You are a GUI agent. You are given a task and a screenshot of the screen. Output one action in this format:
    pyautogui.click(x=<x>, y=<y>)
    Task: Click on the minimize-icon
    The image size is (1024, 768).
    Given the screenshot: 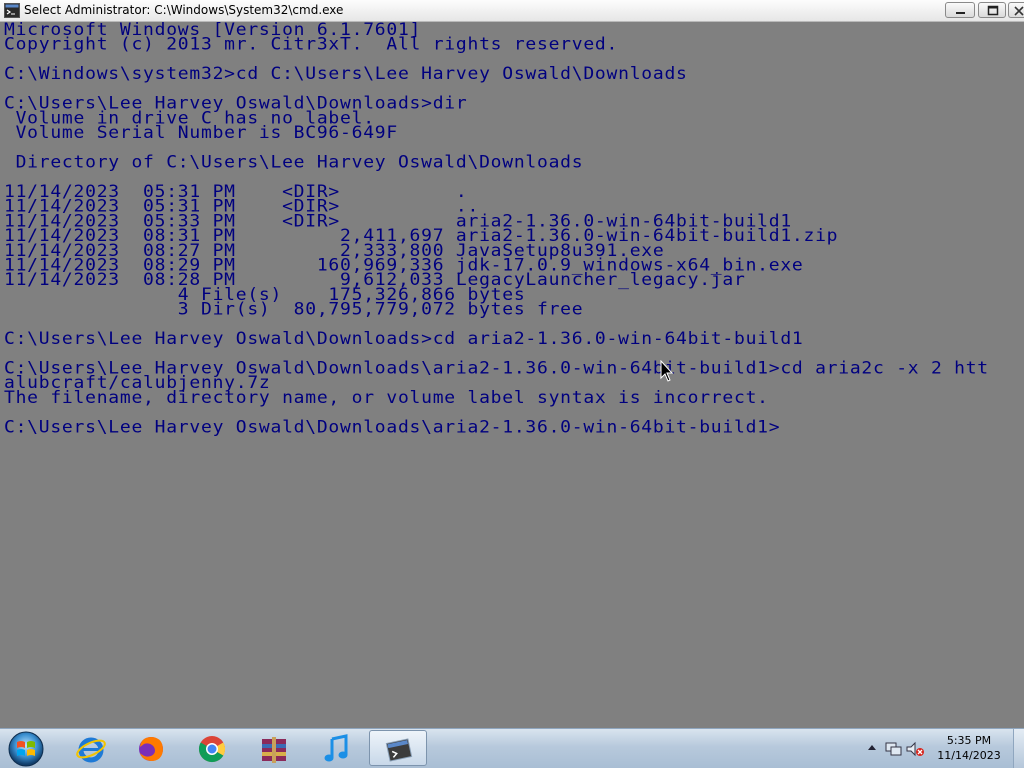 What is the action you would take?
    pyautogui.click(x=960, y=13)
    